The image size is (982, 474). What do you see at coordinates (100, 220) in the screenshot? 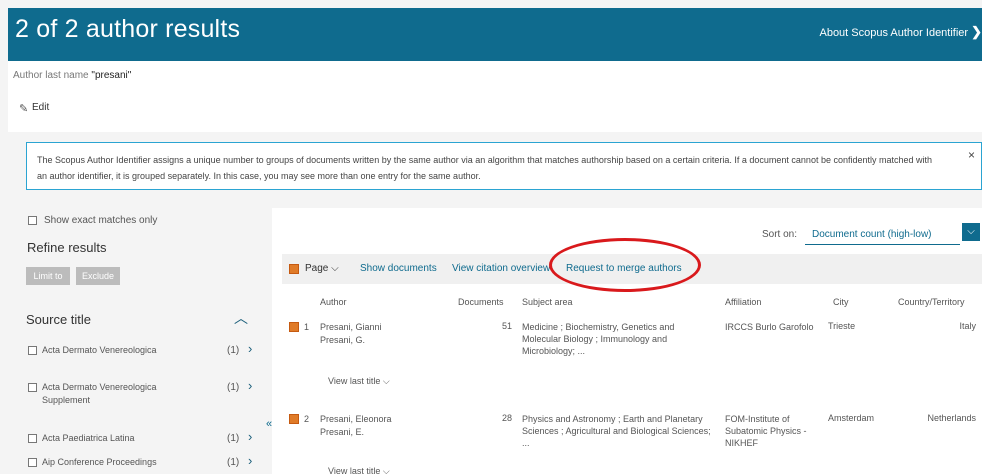
I see `exact-matches-label: Show exact matches only` at bounding box center [100, 220].